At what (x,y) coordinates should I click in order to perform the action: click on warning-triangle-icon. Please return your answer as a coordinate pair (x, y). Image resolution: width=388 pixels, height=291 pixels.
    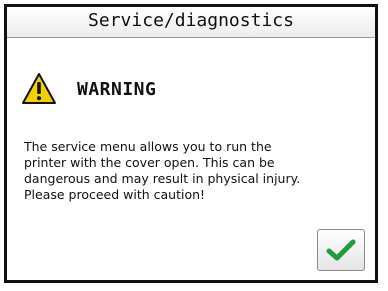
    Looking at the image, I should click on (39, 88).